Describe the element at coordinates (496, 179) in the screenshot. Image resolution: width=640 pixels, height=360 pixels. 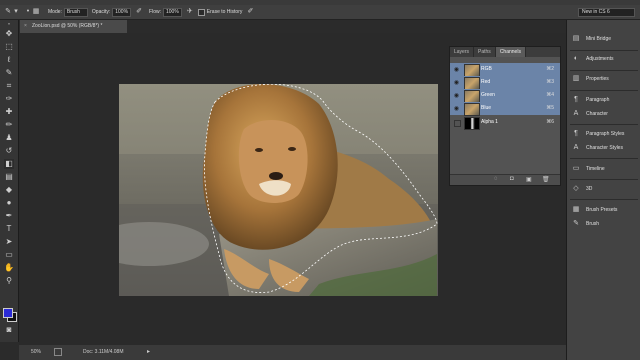
I see `load-selection-icon: ◌` at that location.